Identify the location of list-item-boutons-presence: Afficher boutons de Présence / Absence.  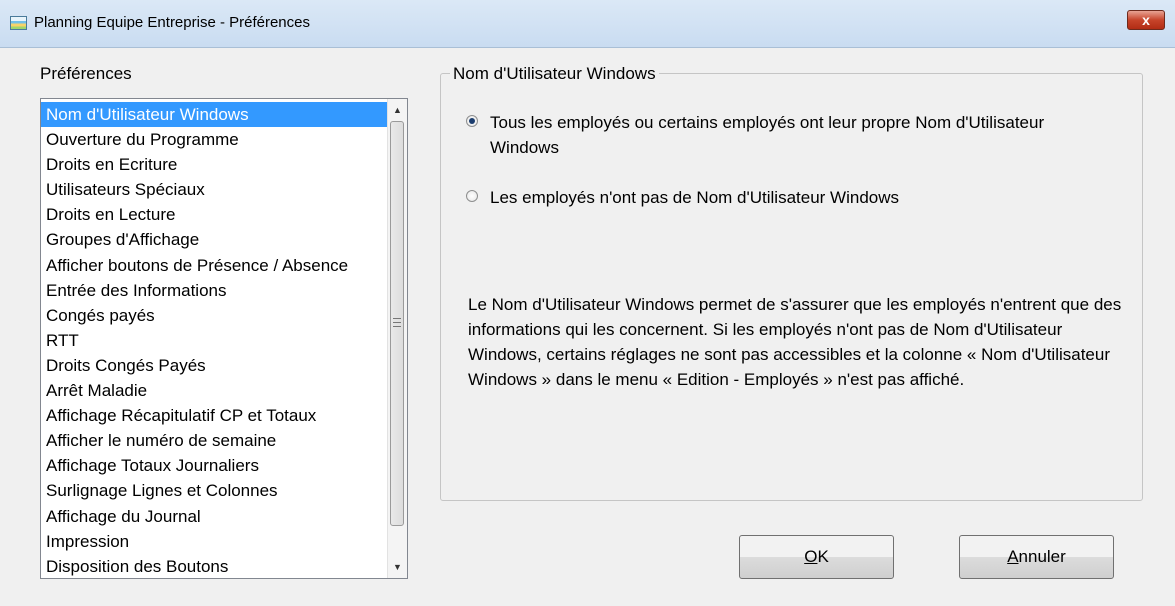
(214, 265).